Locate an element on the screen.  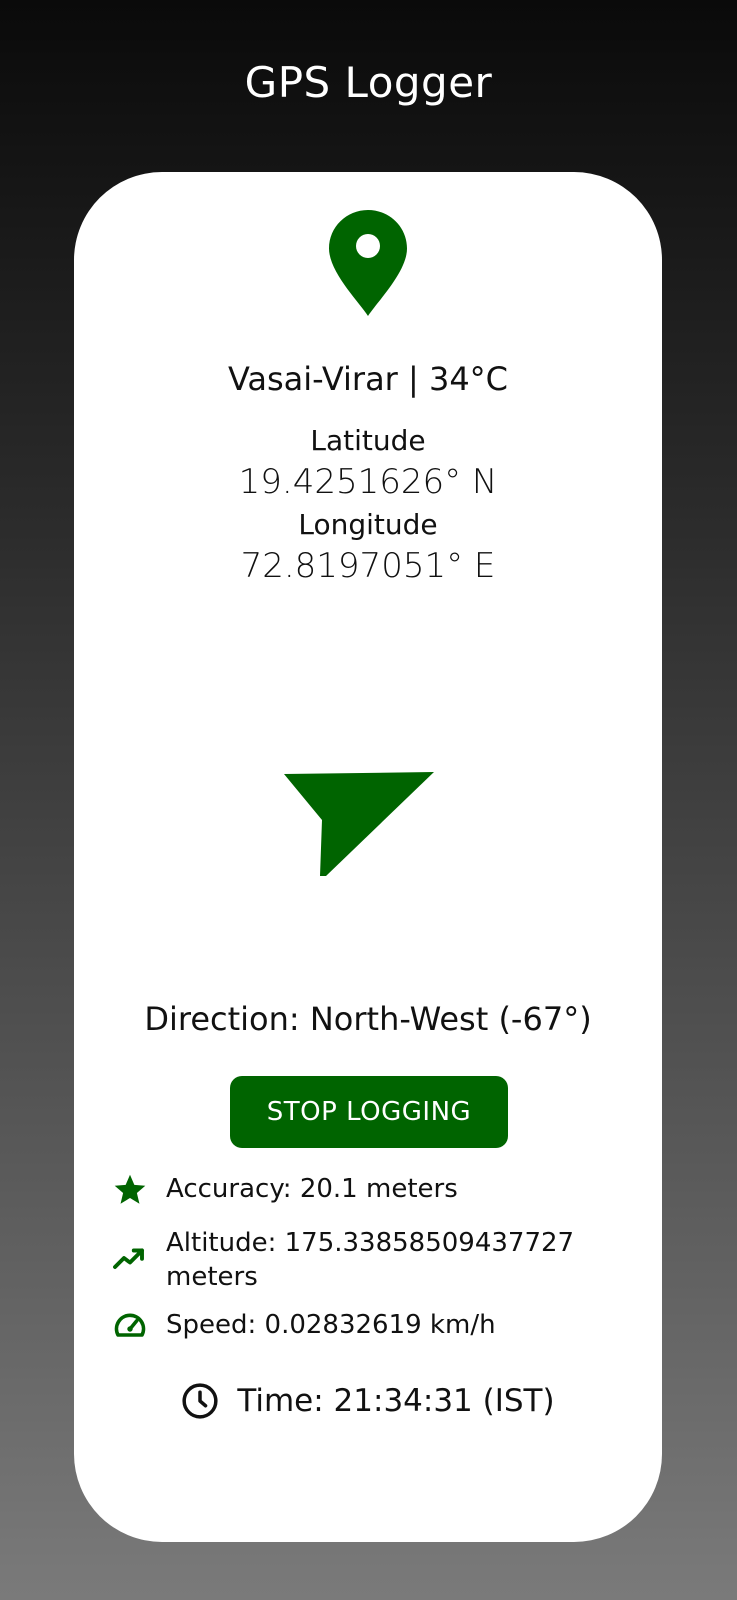
speedometer-icon is located at coordinates (130, 1325).